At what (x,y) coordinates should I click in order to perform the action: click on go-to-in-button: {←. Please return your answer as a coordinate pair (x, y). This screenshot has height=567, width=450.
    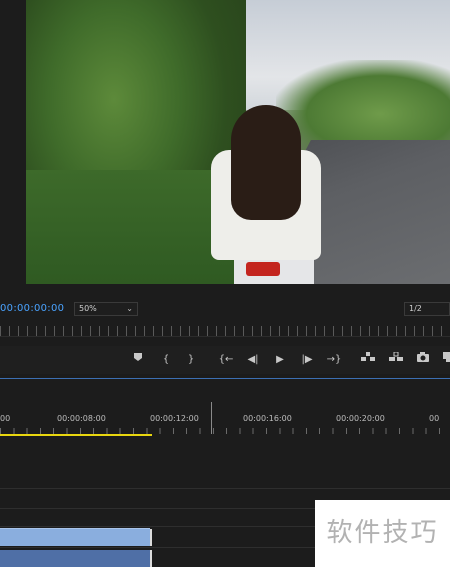
    Looking at the image, I should click on (226, 360).